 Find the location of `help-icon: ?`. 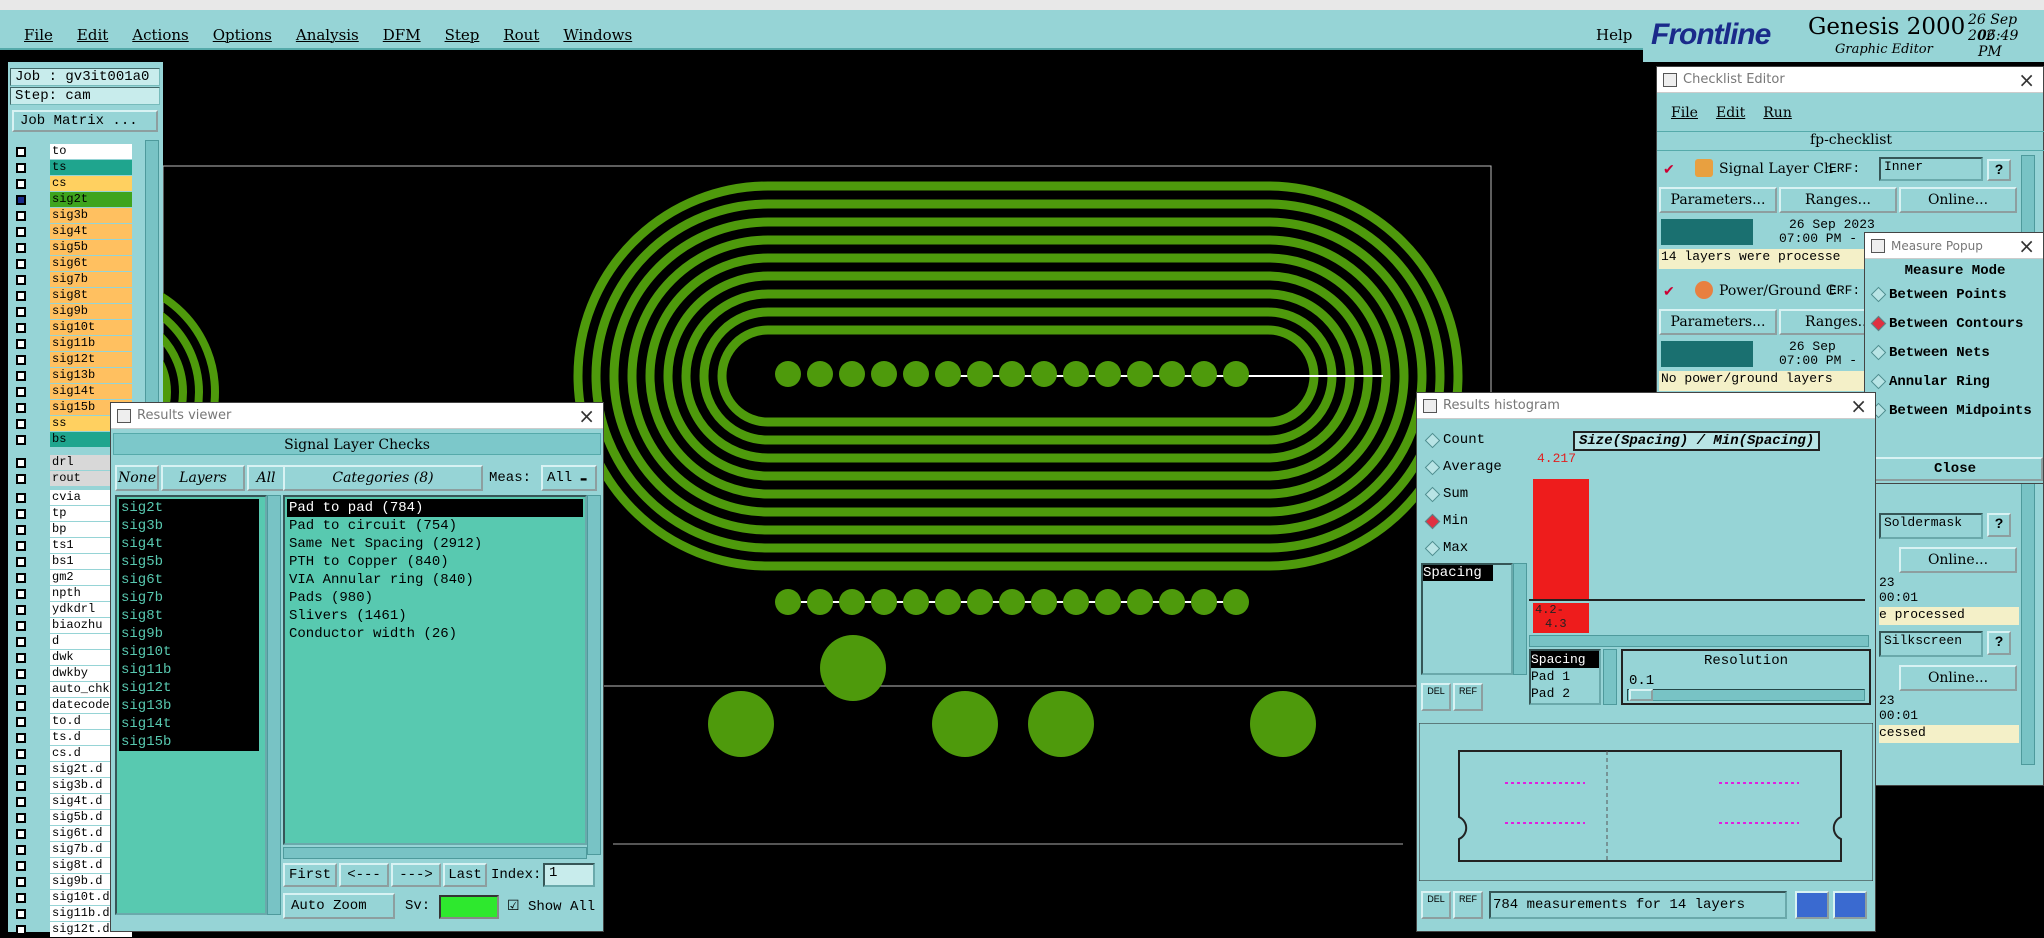

help-icon: ? is located at coordinates (1999, 525).